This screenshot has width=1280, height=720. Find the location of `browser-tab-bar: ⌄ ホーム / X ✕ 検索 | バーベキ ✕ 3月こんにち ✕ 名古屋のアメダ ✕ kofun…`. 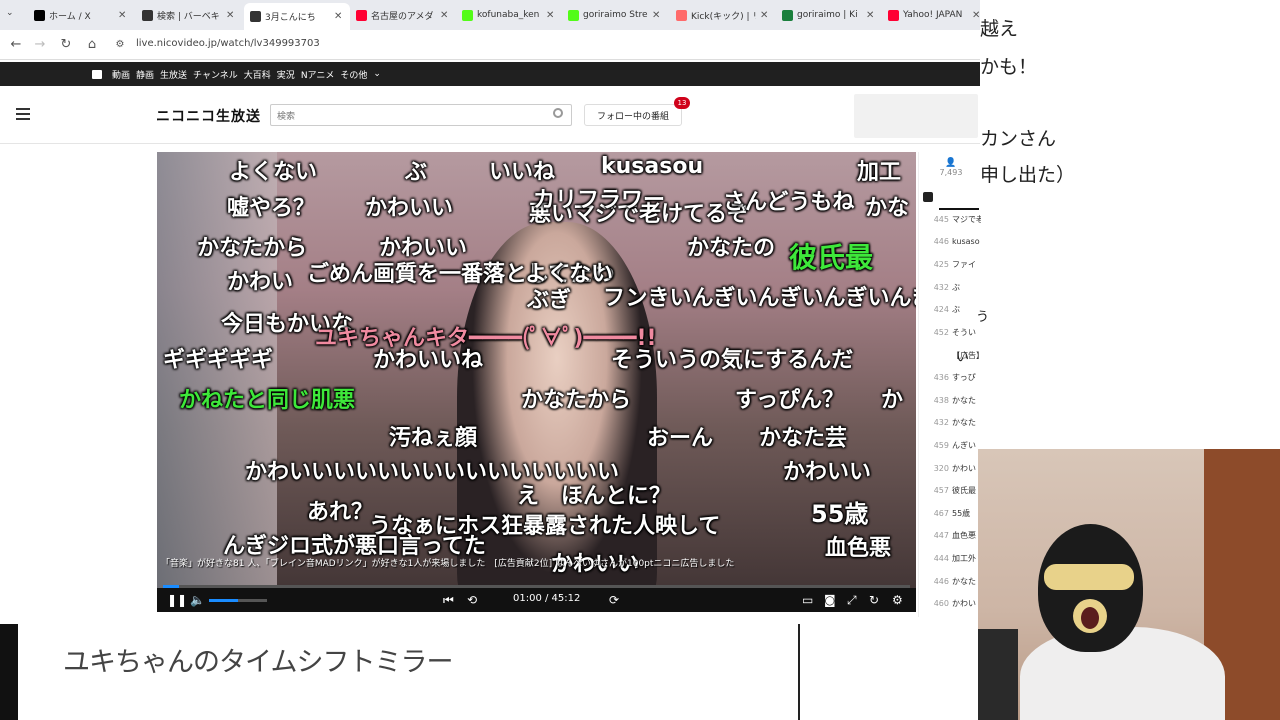

browser-tab-bar: ⌄ ホーム / X ✕ 検索 | バーベキ ✕ 3月こんにち ✕ 名古屋のアメダ ✕ kofun… is located at coordinates (490, 15).